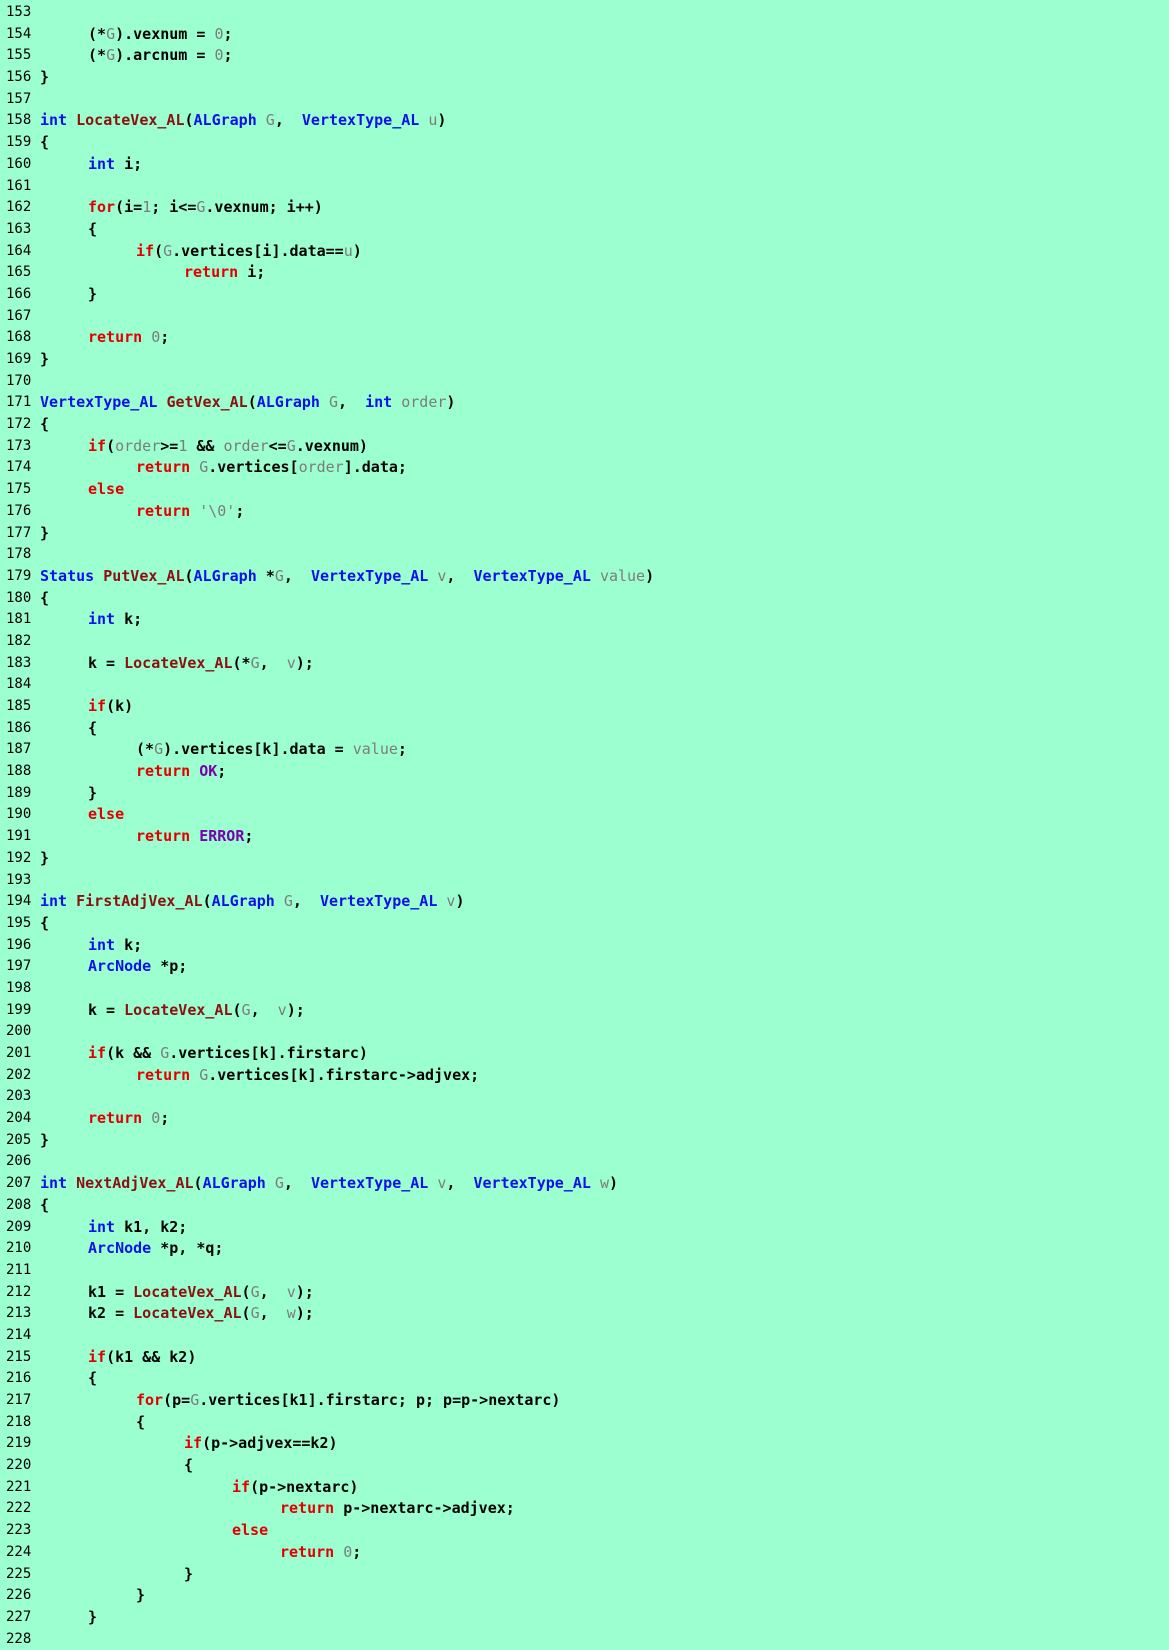 The height and width of the screenshot is (1650, 1169). I want to click on code-token: );, so click(304, 1291).